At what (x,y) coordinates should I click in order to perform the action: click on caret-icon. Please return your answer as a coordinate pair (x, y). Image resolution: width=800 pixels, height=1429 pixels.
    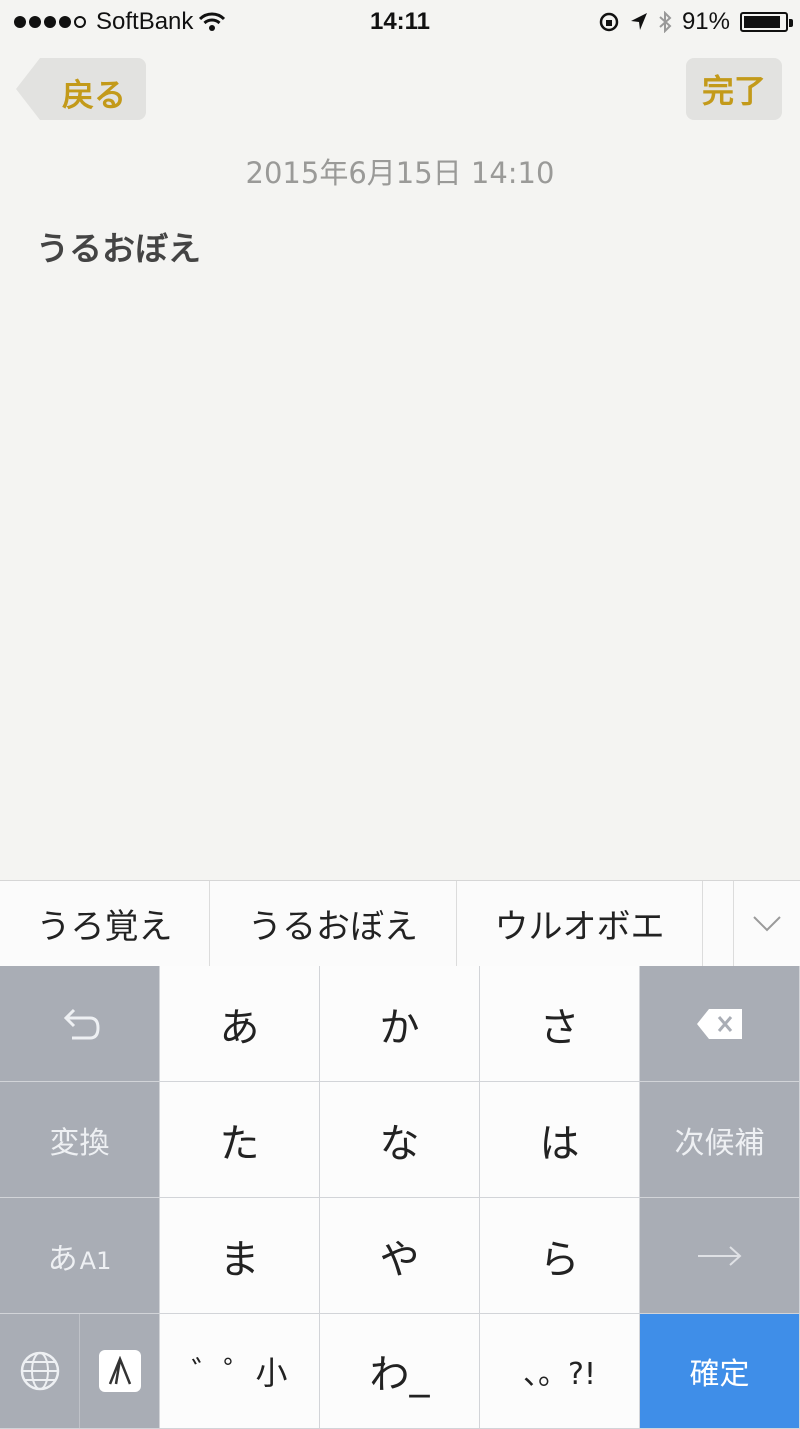
    Looking at the image, I should click on (119, 1370).